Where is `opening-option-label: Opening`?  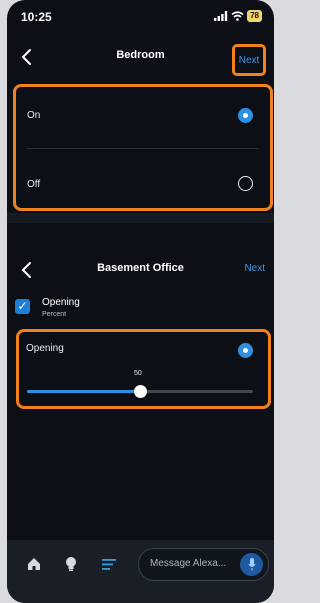
opening-option-label: Opening is located at coordinates (45, 348).